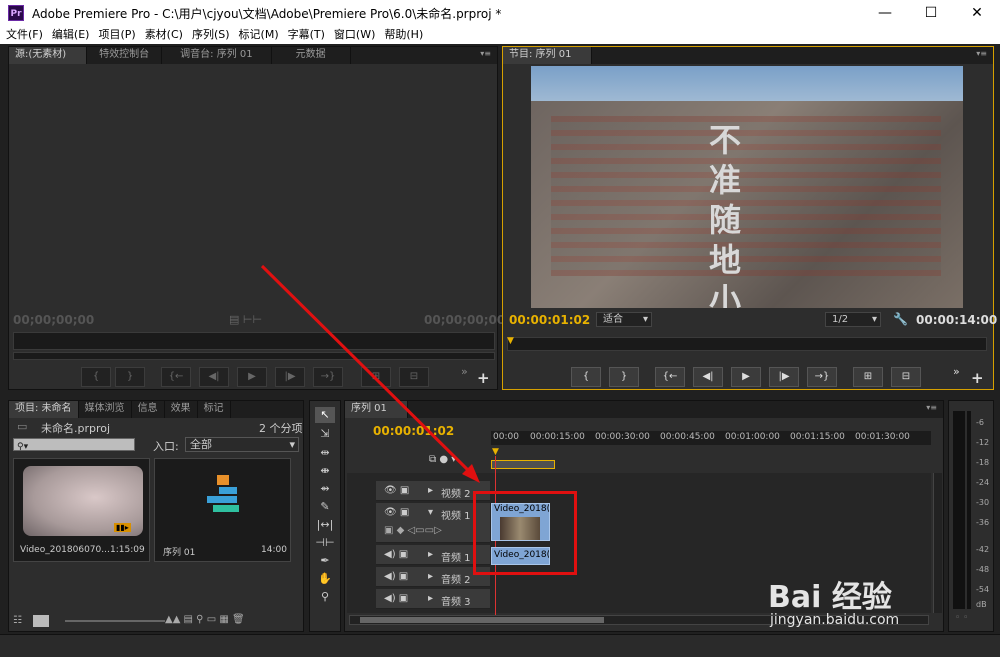  Describe the element at coordinates (980, 422) in the screenshot. I see `meter-label: -6` at that location.